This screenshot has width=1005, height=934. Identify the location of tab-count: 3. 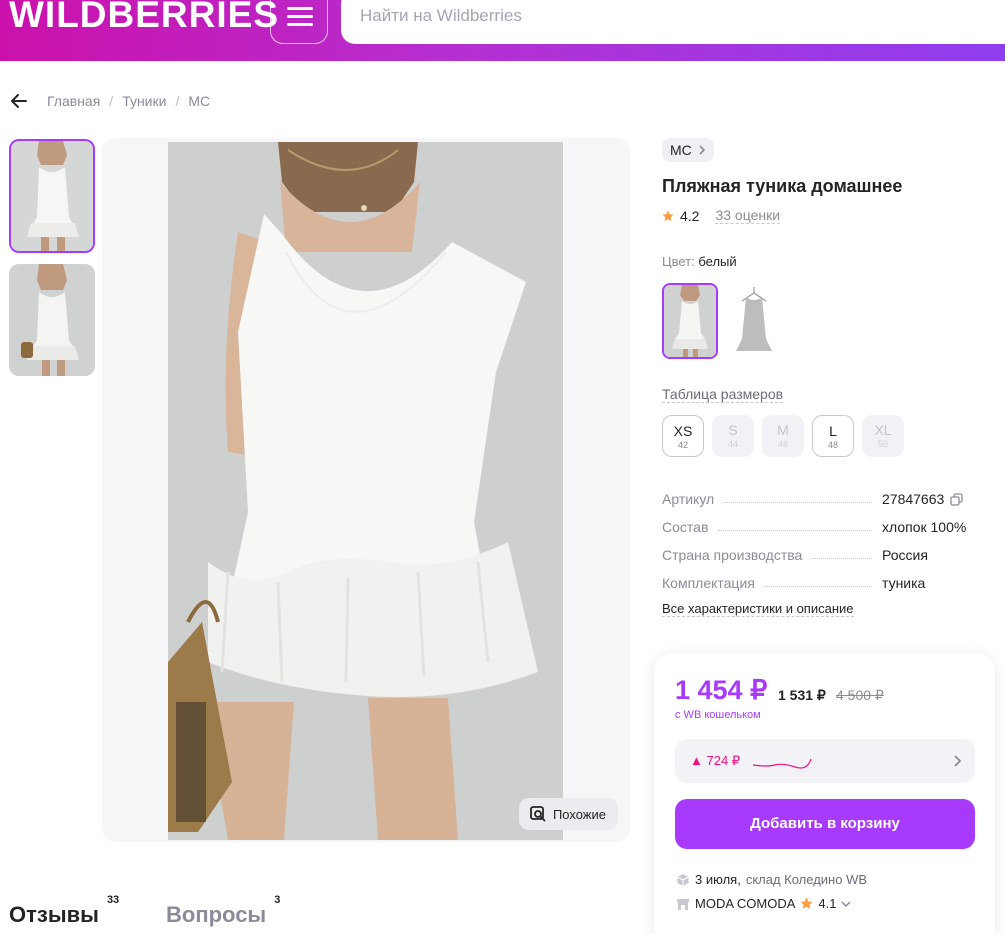
(277, 900).